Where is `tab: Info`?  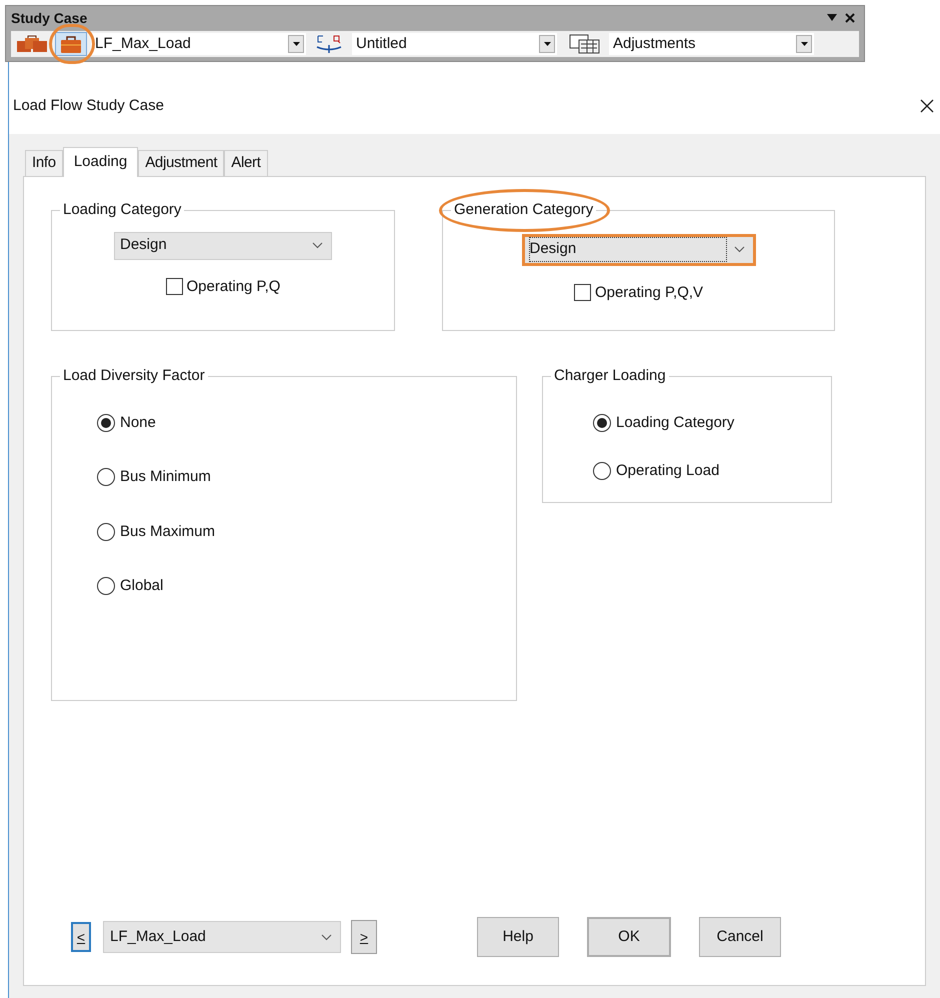
tab: Info is located at coordinates (44, 163).